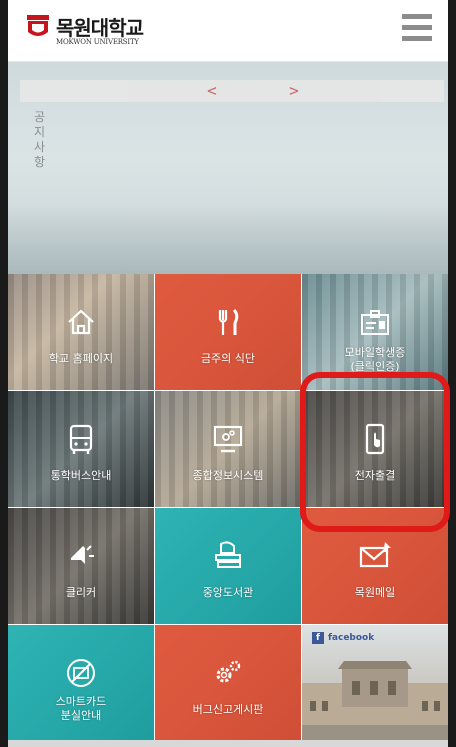 This screenshot has width=456, height=747. Describe the element at coordinates (97, 42) in the screenshot. I see `logo-subtitle: MOKWON UNIVERSITY` at that location.